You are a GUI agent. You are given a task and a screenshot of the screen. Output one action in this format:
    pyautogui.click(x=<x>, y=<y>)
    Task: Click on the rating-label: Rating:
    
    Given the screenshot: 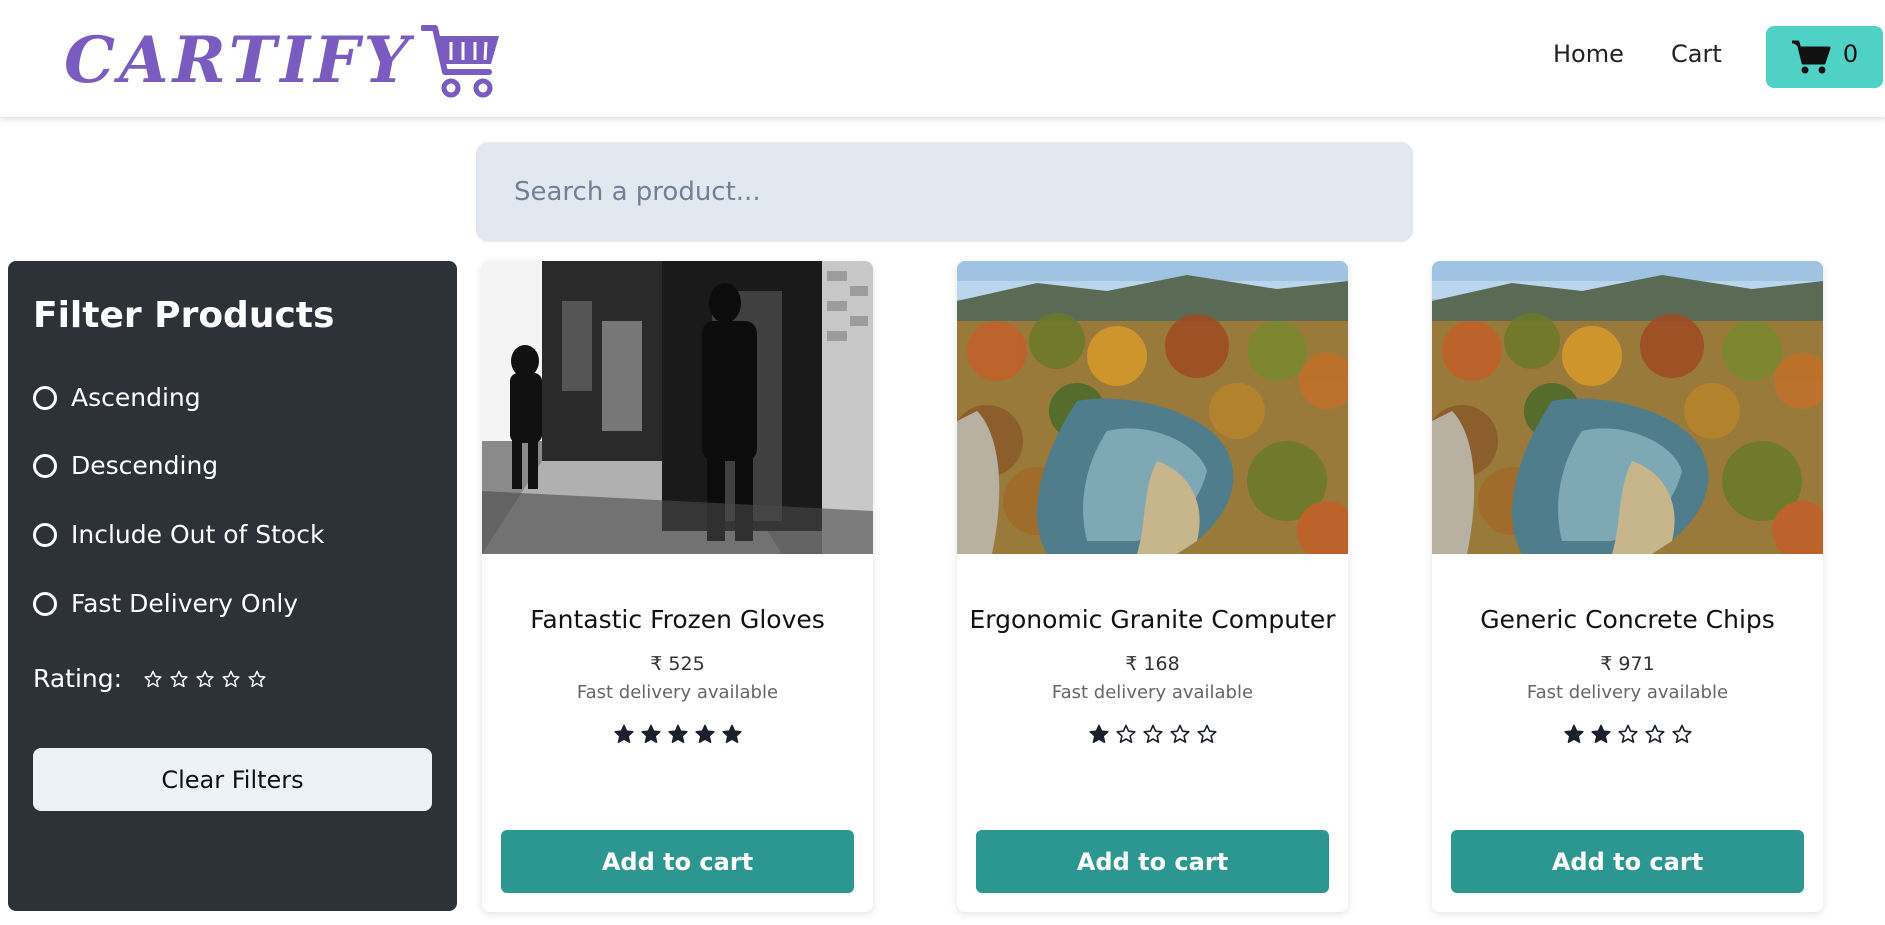 What is the action you would take?
    pyautogui.click(x=78, y=678)
    